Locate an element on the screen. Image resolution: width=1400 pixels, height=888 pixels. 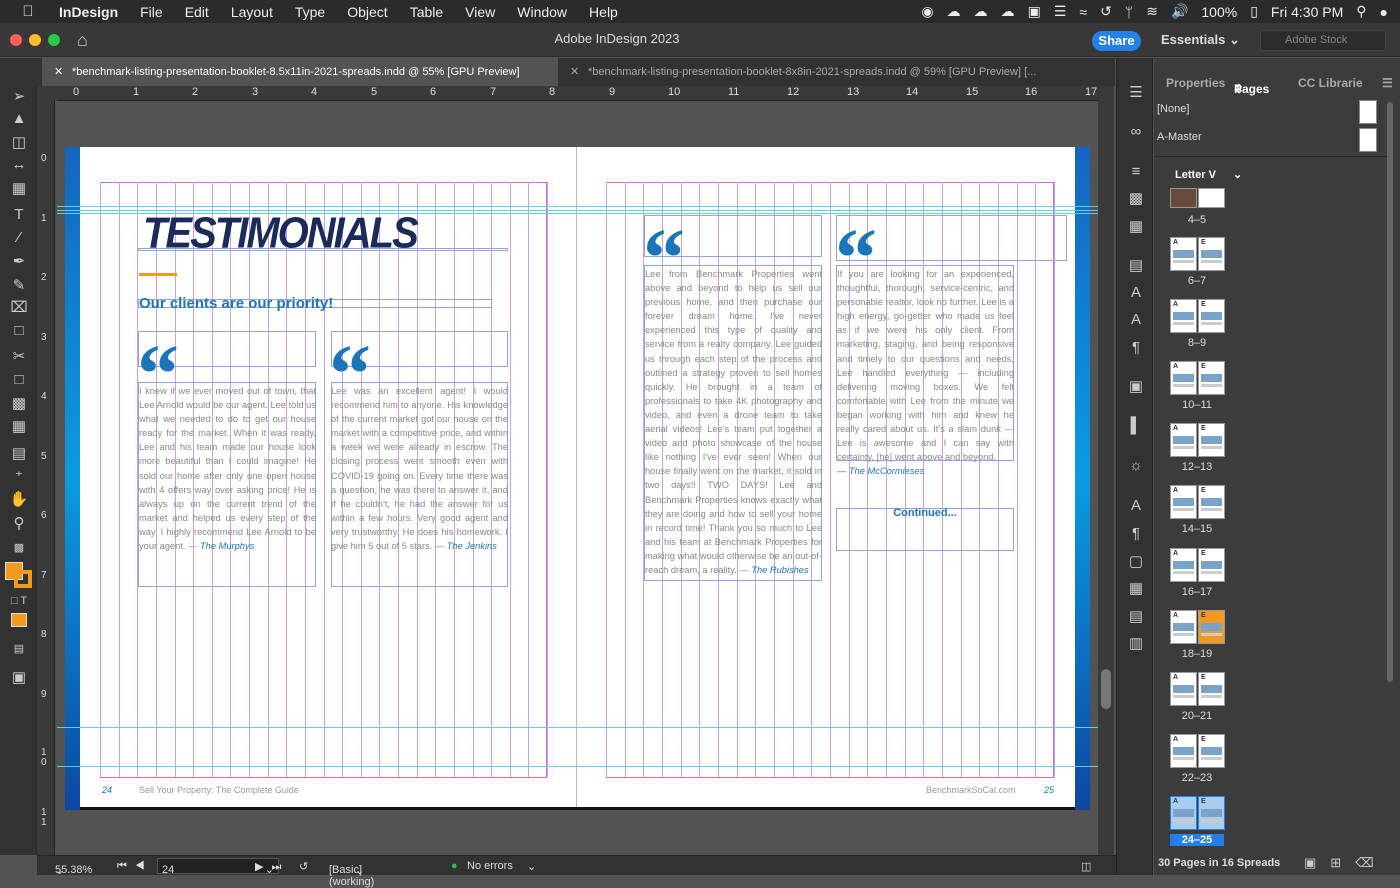
tab-cc-libraries: CC Librarie is located at coordinates (1330, 83).